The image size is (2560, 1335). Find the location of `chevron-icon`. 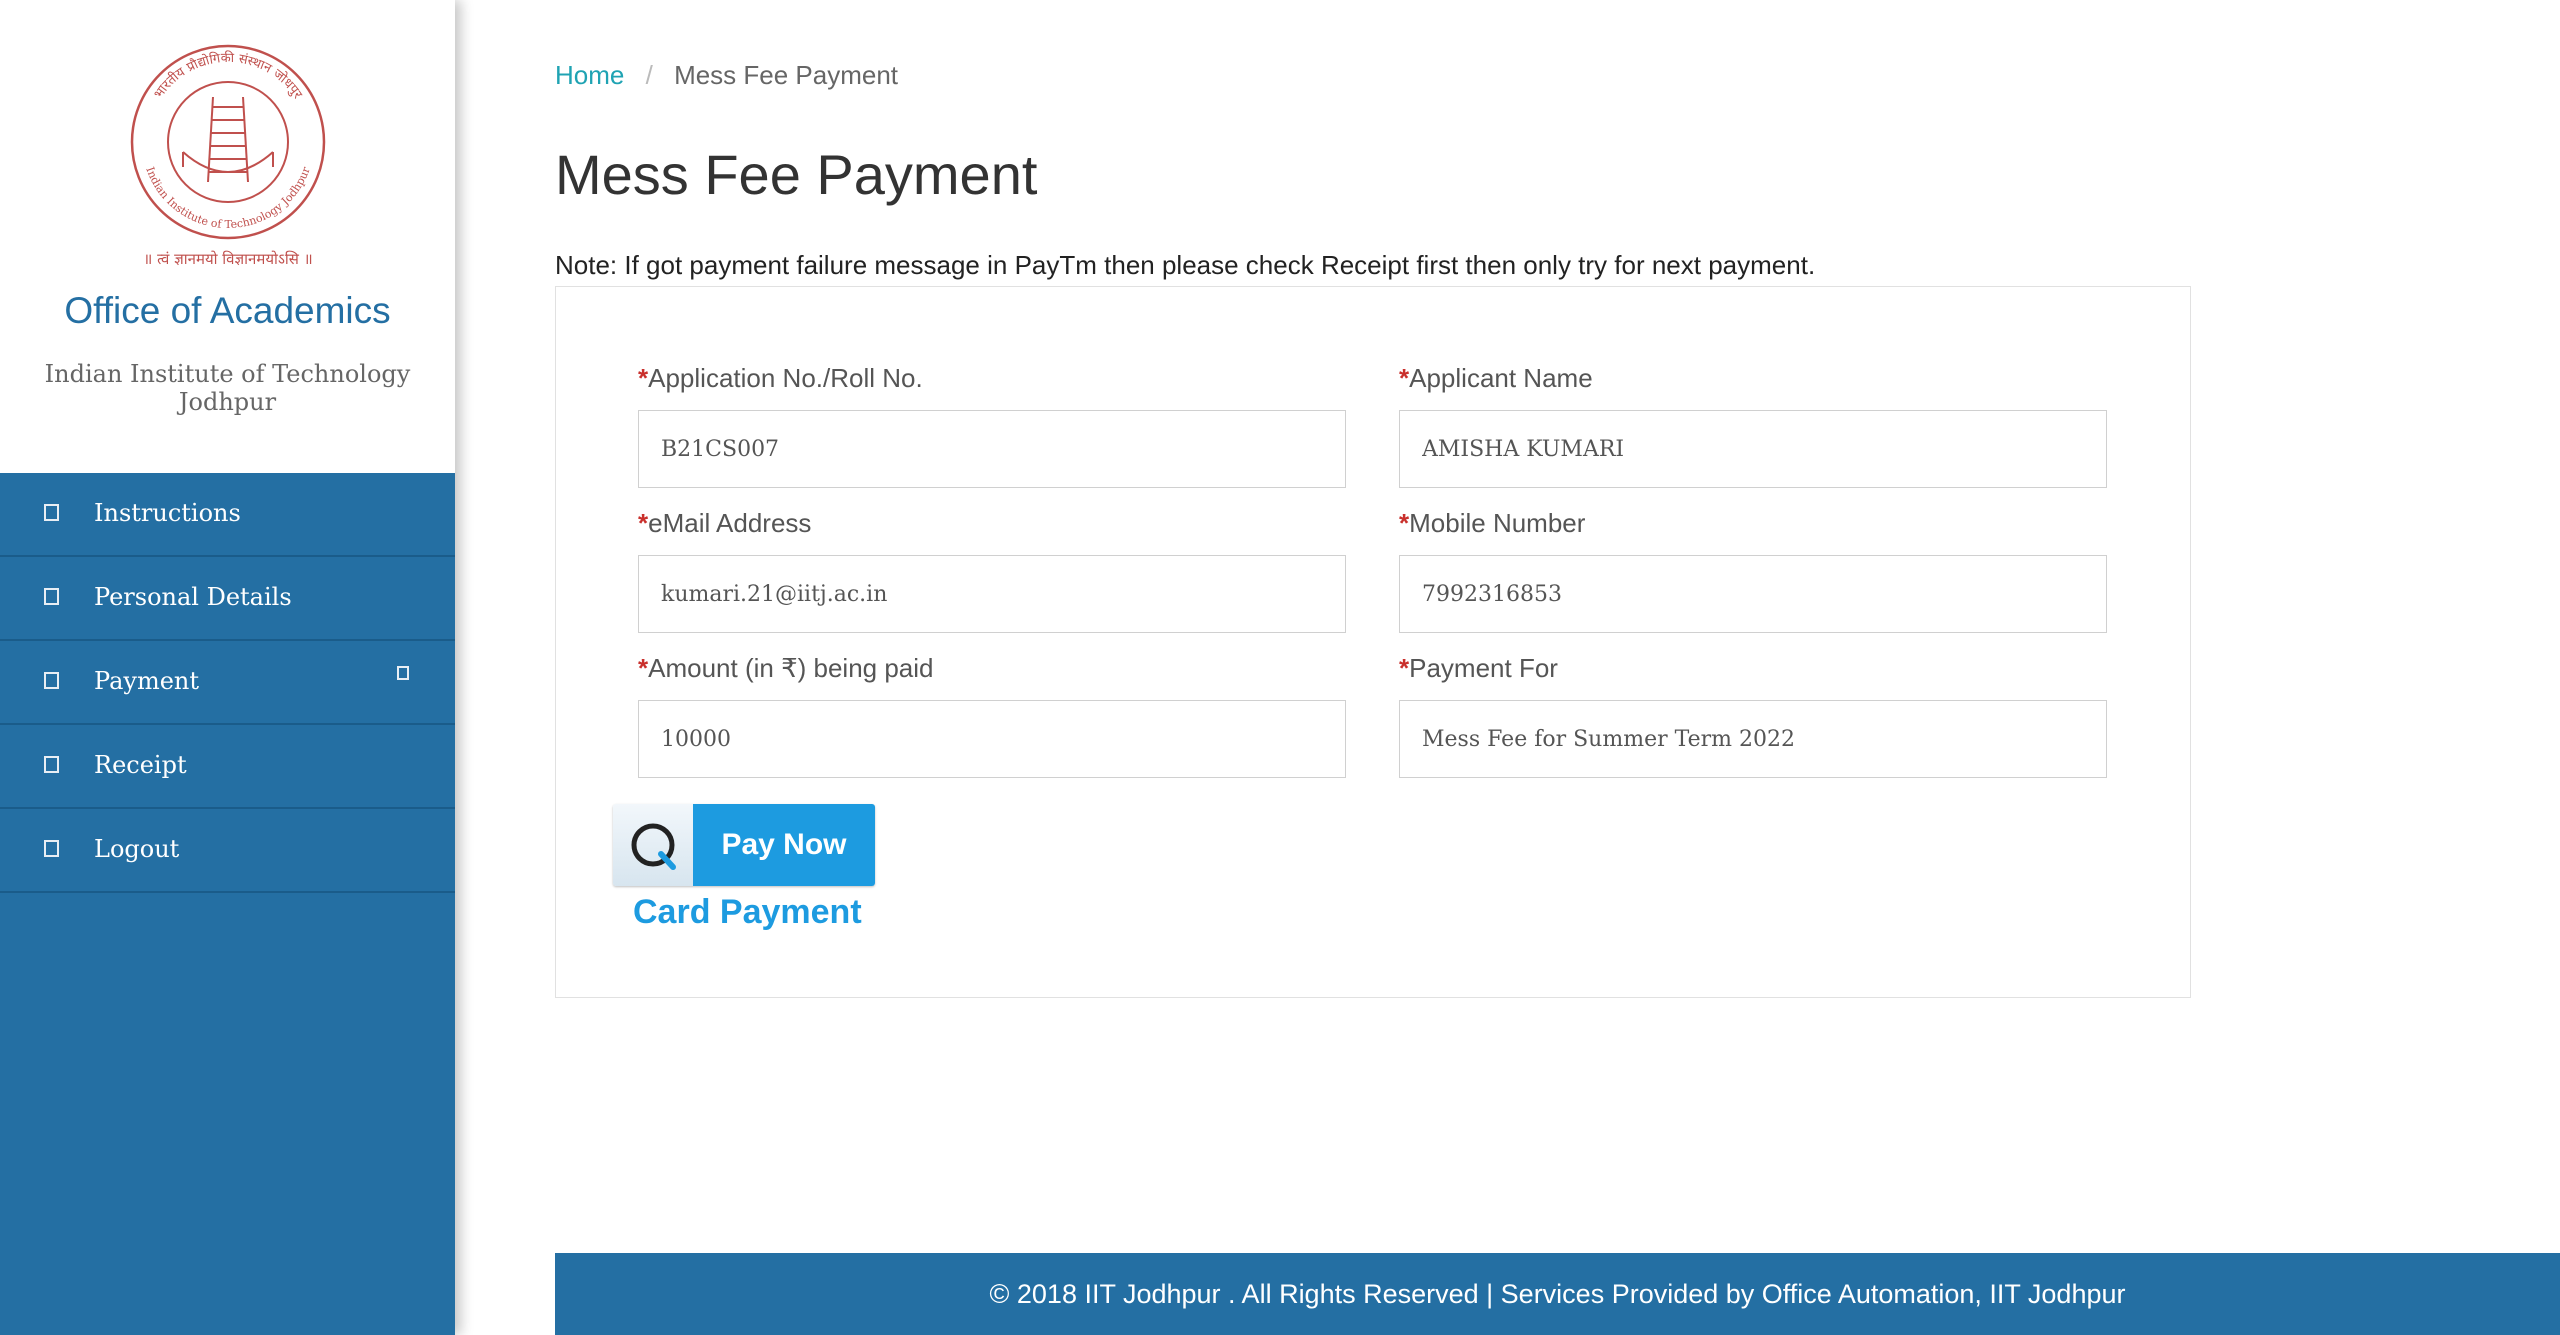

chevron-icon is located at coordinates (403, 673).